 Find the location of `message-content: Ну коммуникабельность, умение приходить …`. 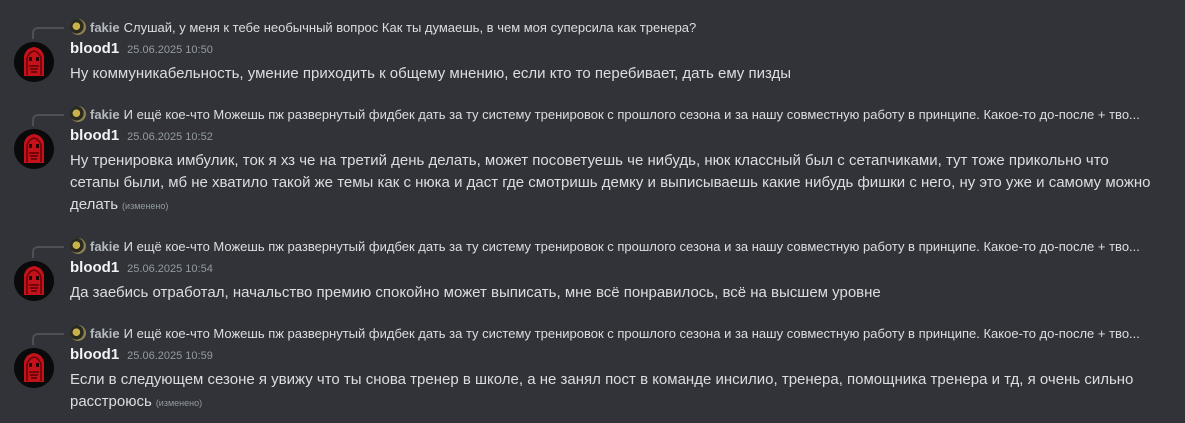

message-content: Ну коммуникабельность, умение приходить … is located at coordinates (615, 74).